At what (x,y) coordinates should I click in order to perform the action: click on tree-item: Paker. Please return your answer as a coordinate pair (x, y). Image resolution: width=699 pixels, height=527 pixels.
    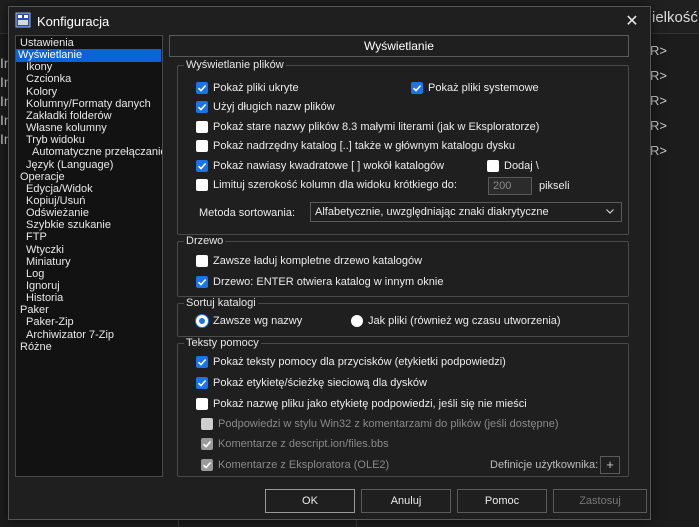
    Looking at the image, I should click on (34, 310).